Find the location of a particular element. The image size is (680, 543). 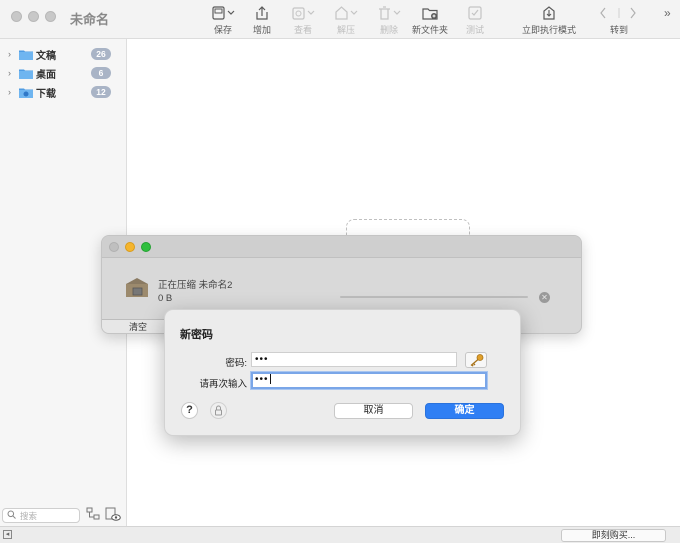

window-toolbar: 未命名 保存 增加 查看 解压 删除 新文件夹 测试 立即执行模式 转到 » is located at coordinates (340, 19).